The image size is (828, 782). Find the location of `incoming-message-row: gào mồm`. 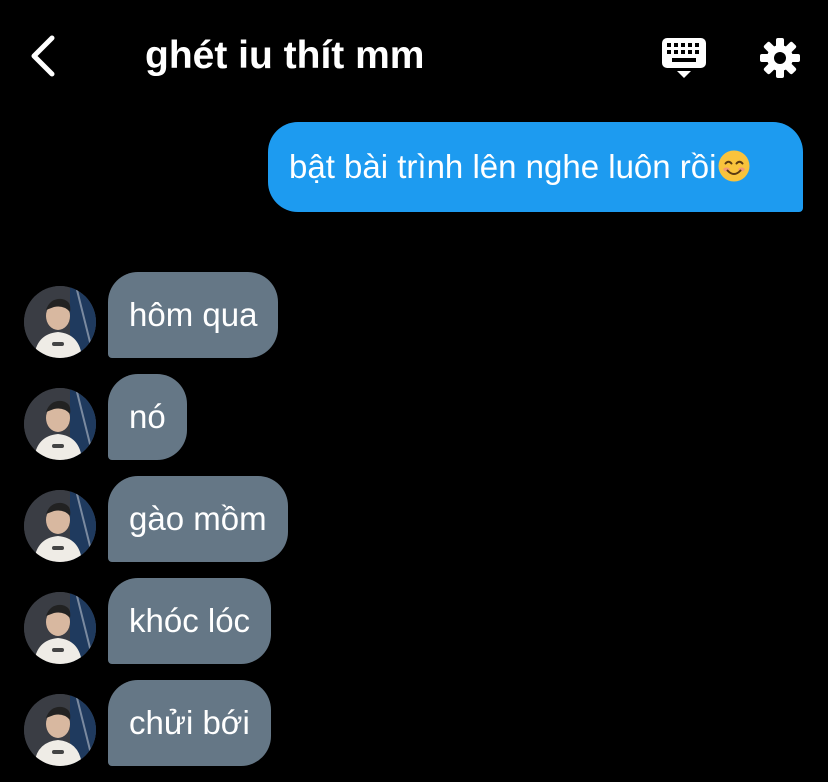

incoming-message-row: gào mồm is located at coordinates (414, 519).